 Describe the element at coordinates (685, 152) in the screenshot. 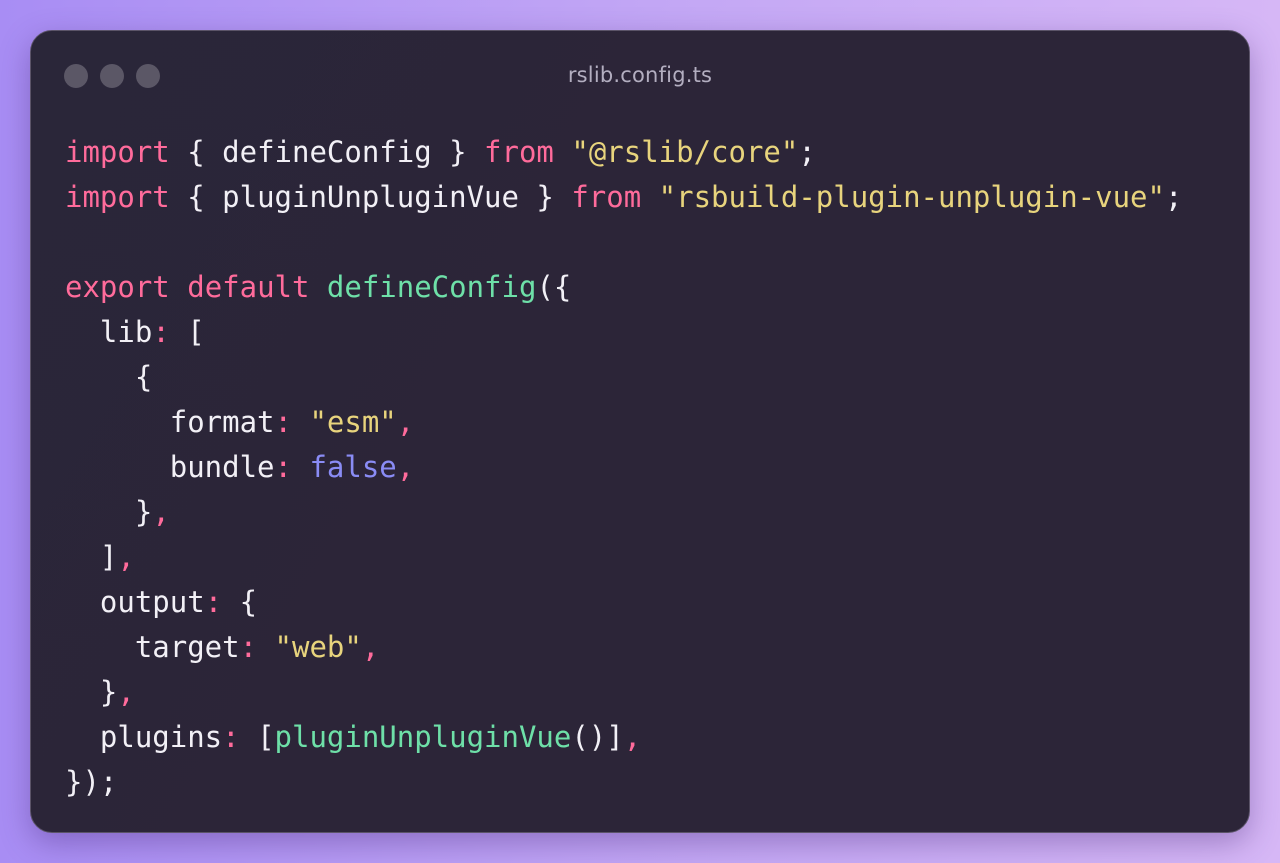

I see `code-token: "@rslib/core"` at that location.